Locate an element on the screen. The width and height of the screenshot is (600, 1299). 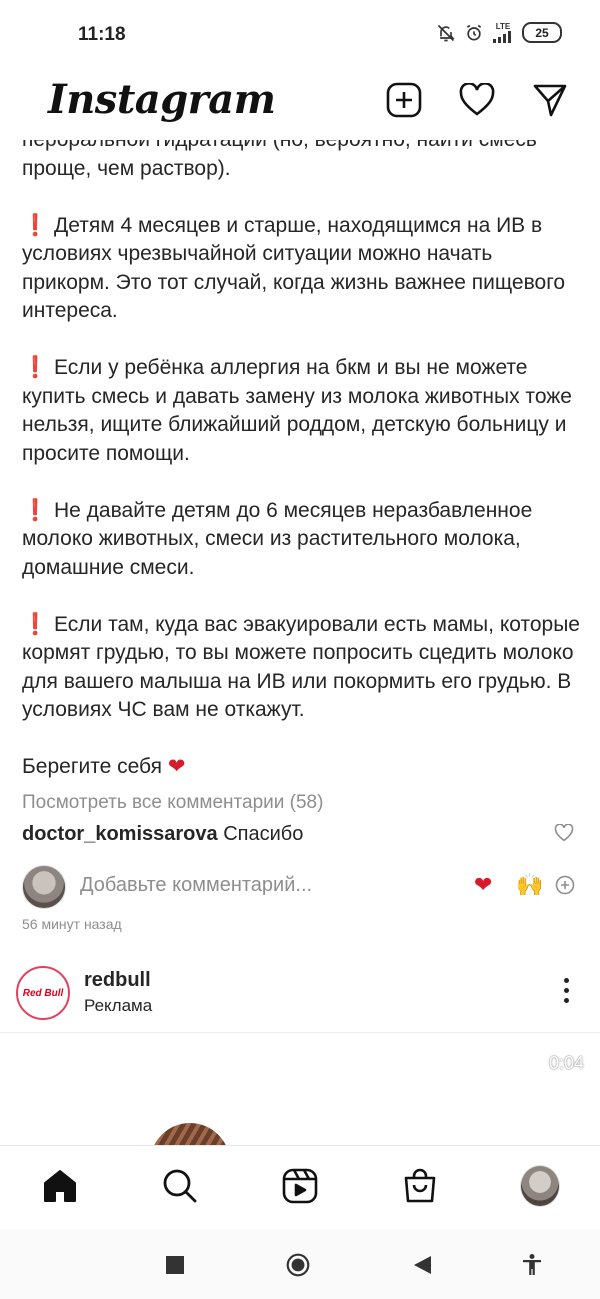
activity-button is located at coordinates (477, 100).